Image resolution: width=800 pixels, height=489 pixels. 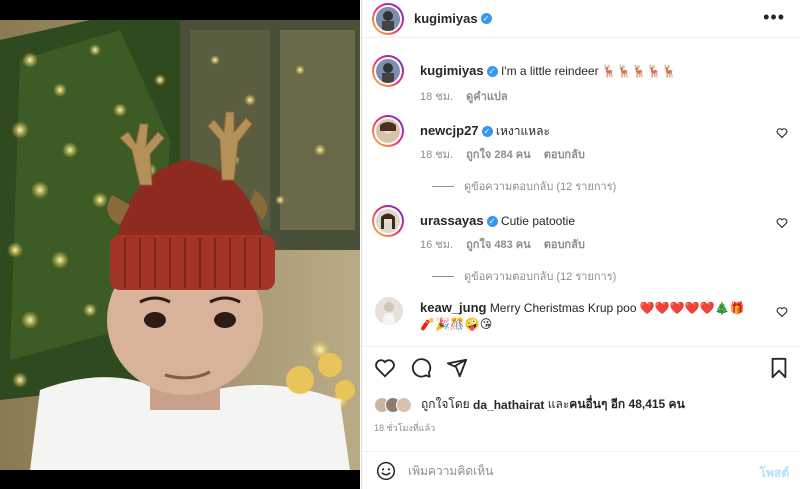 What do you see at coordinates (393, 404) in the screenshot?
I see `liker-avatars` at bounding box center [393, 404].